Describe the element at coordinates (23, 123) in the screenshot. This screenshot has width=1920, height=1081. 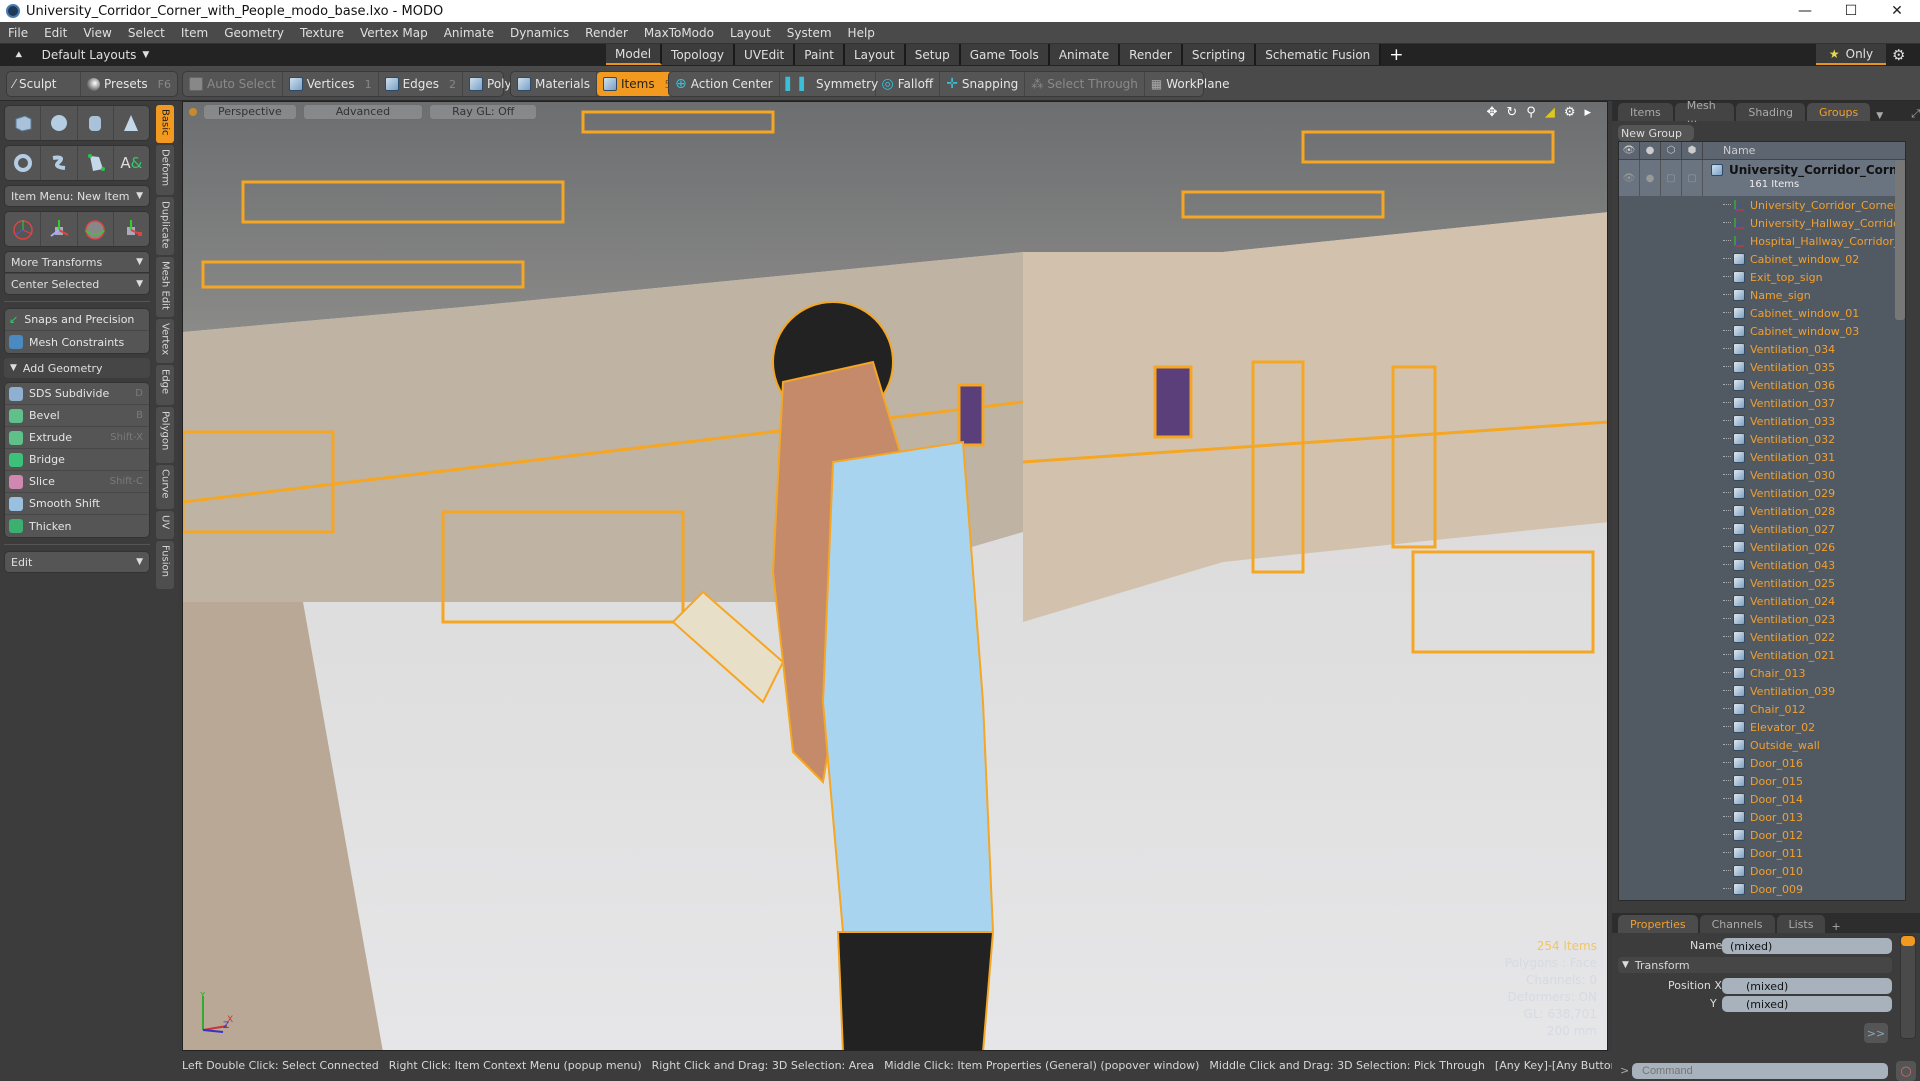
I see `cube-primitive-button` at that location.